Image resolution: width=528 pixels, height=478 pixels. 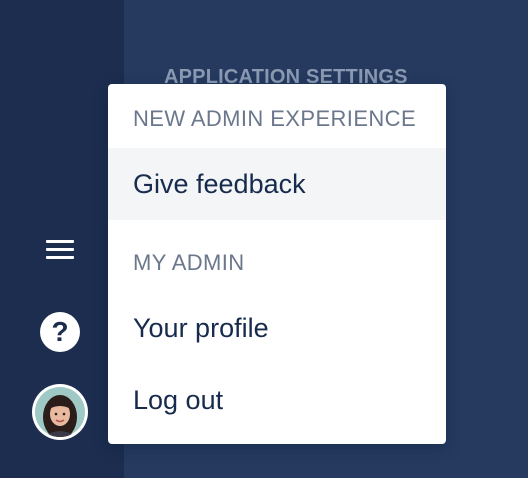 I want to click on menu-item-label: Your profile, so click(x=201, y=327).